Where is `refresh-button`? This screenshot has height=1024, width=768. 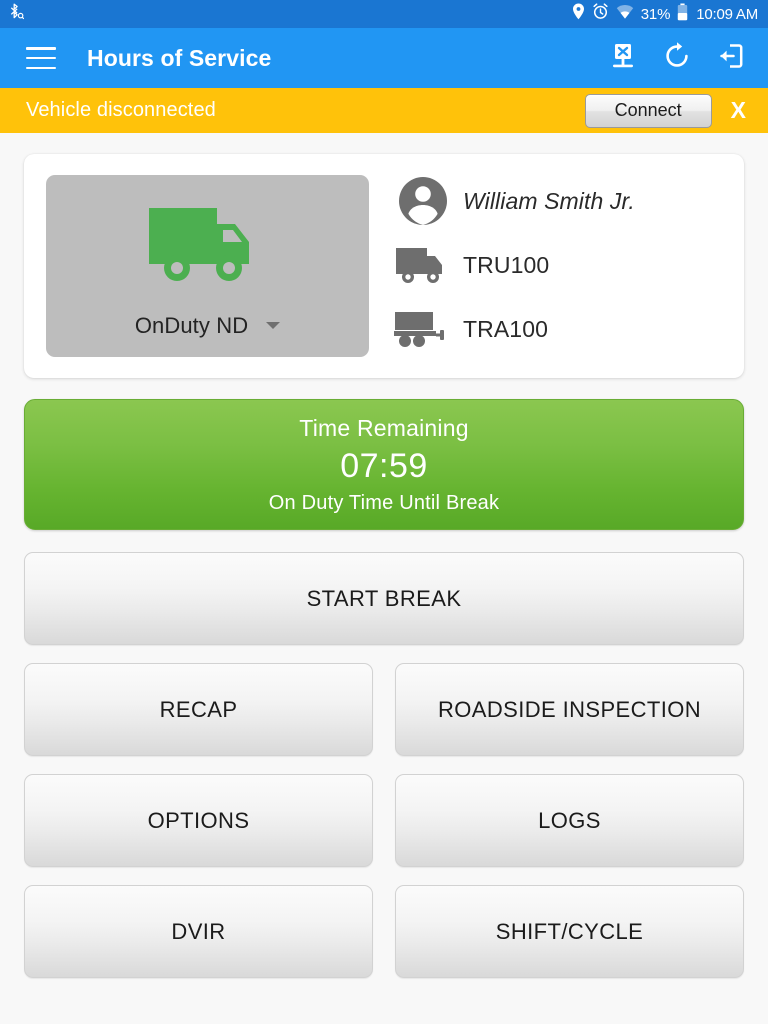
refresh-button is located at coordinates (677, 58).